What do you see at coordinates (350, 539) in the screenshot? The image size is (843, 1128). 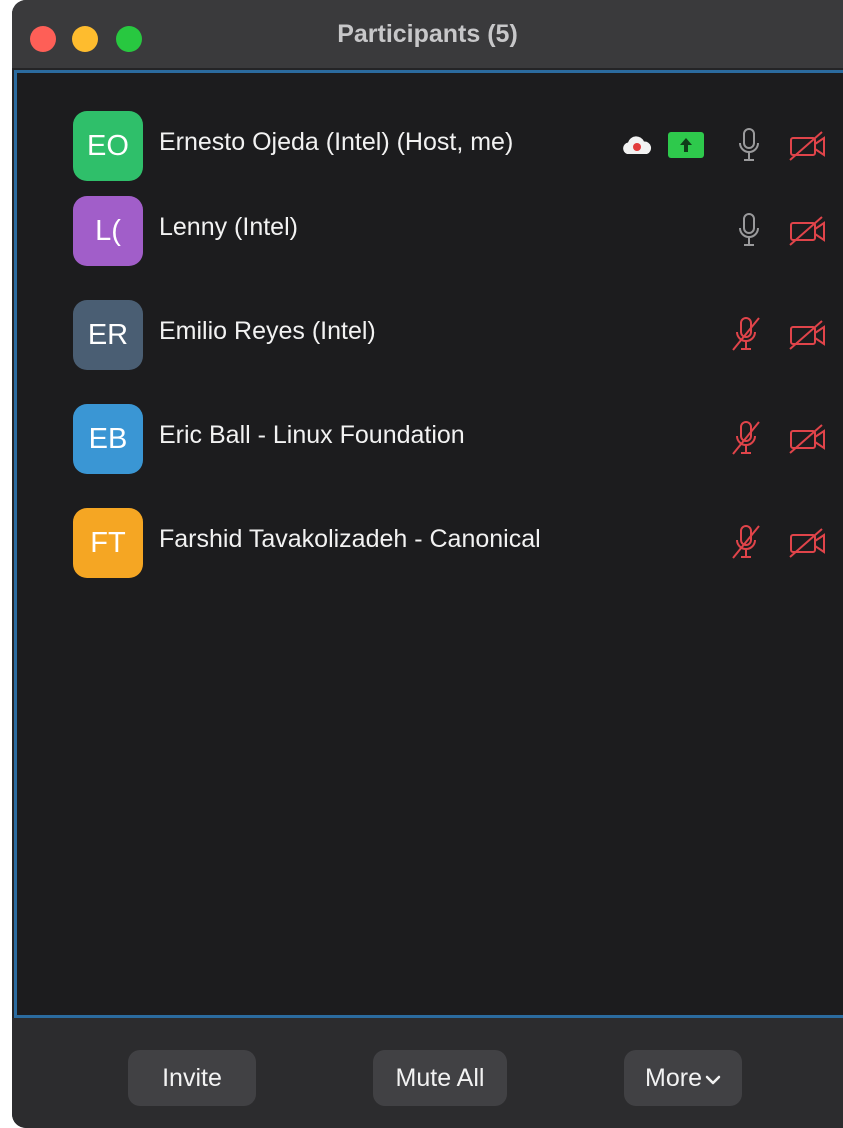 I see `participant-name: Farshid Tavakolizadeh - Canonical` at bounding box center [350, 539].